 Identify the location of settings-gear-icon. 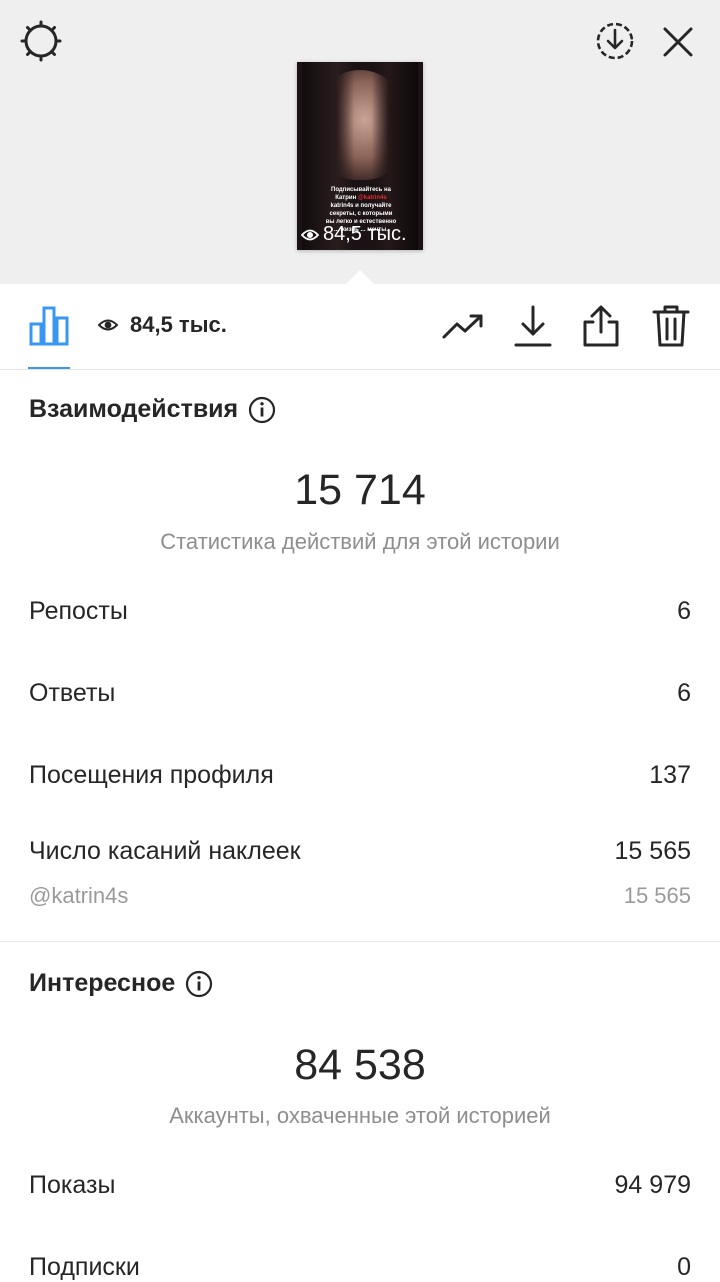
(41, 41).